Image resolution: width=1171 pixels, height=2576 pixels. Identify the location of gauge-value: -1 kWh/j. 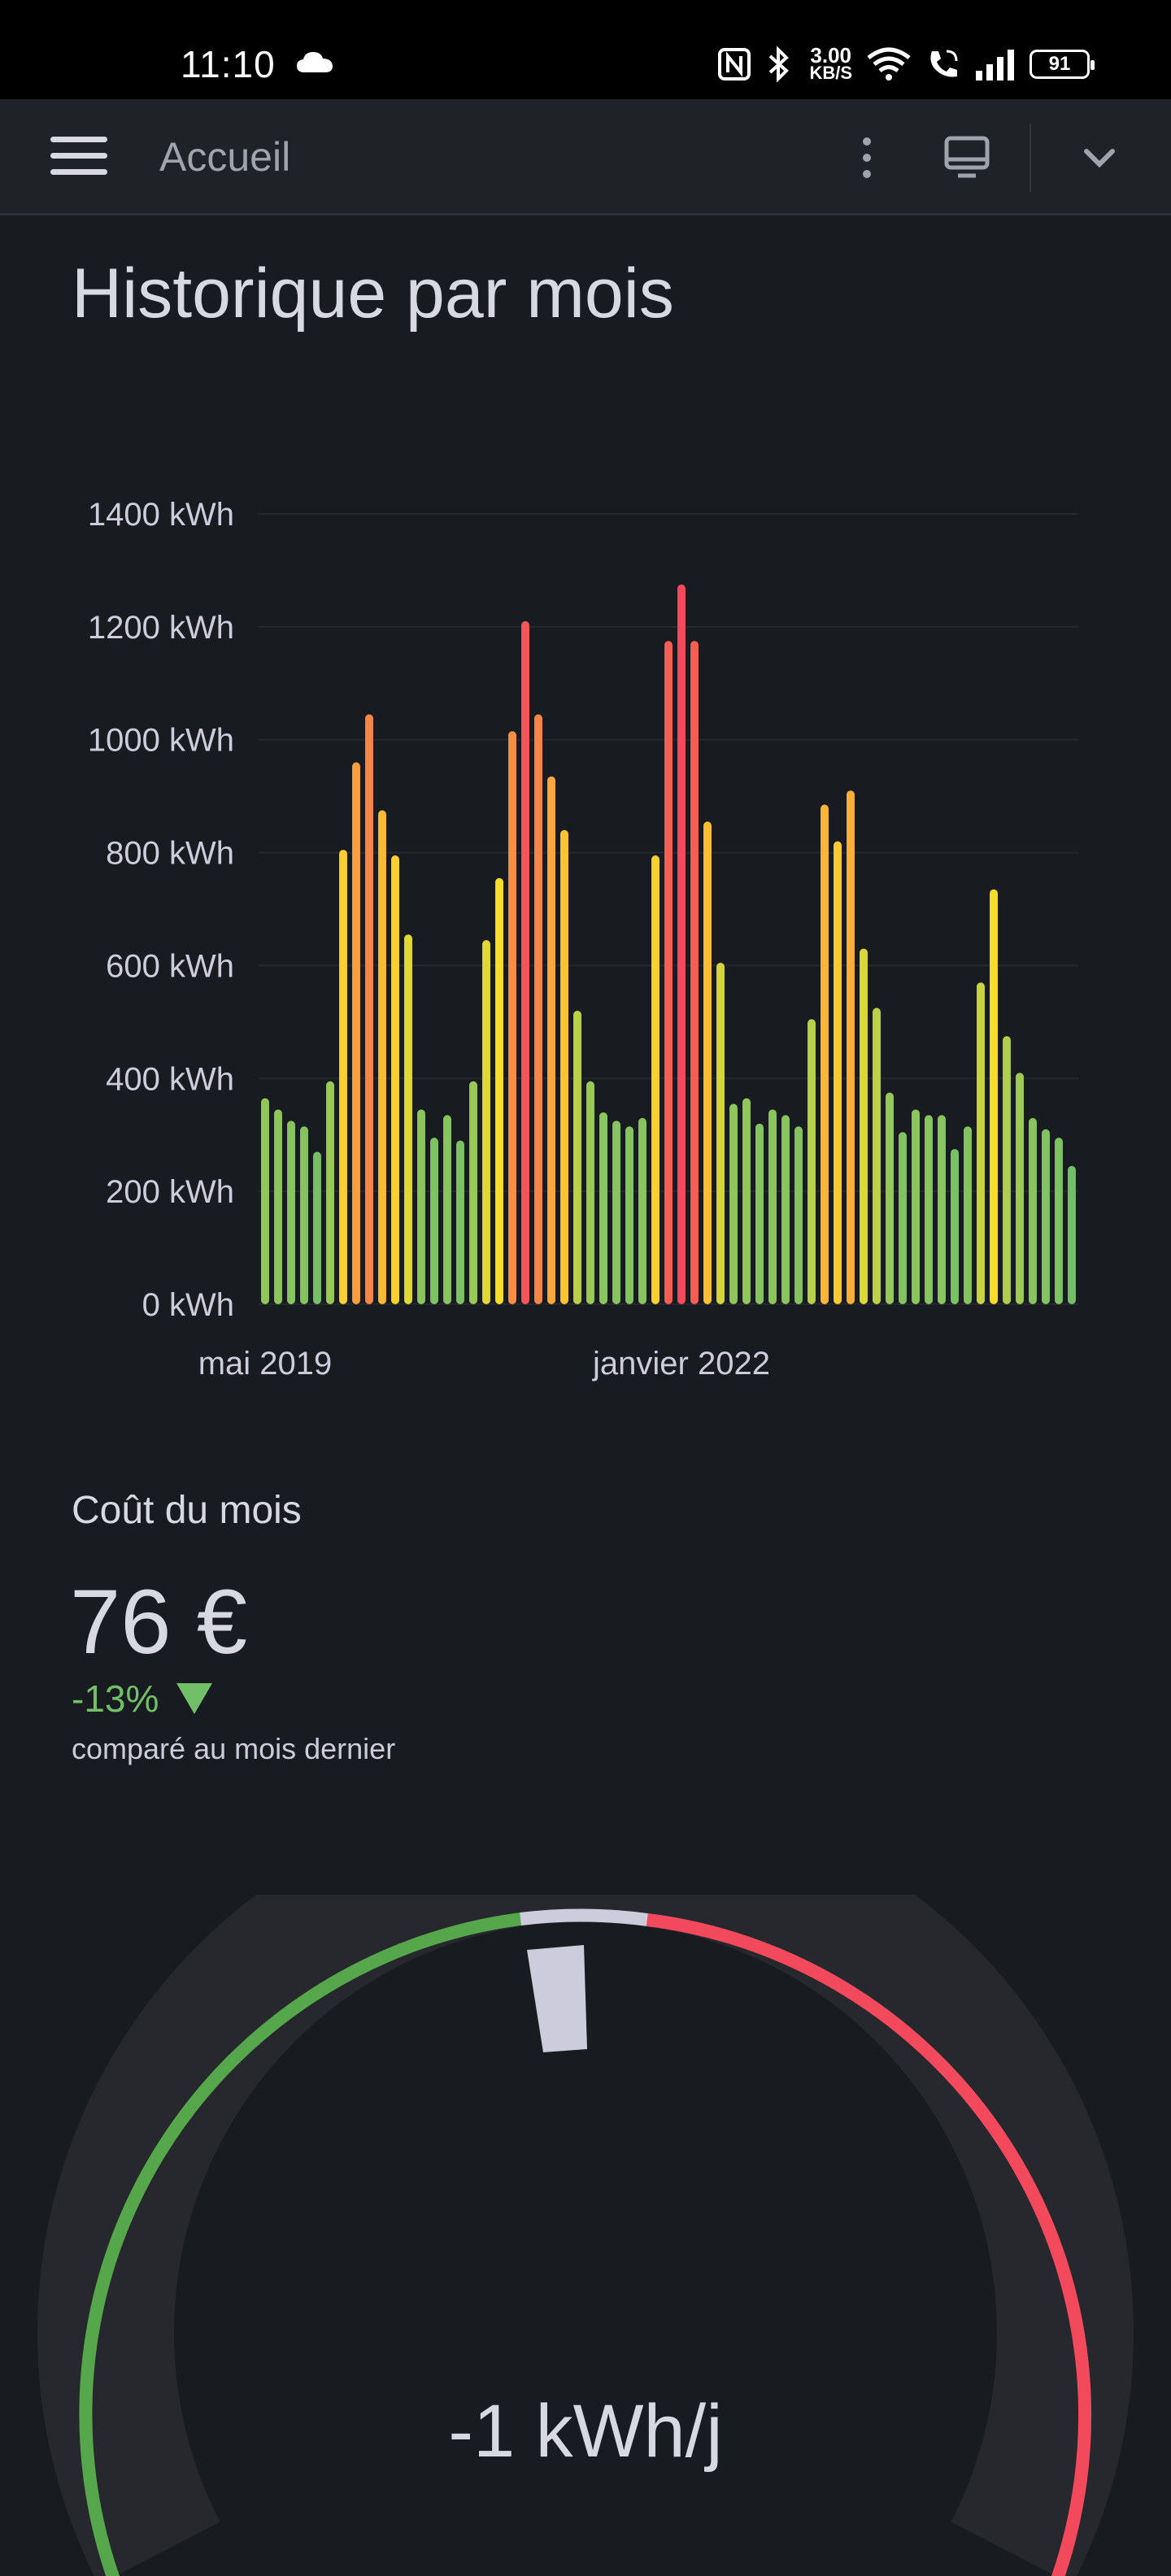
(585, 2431).